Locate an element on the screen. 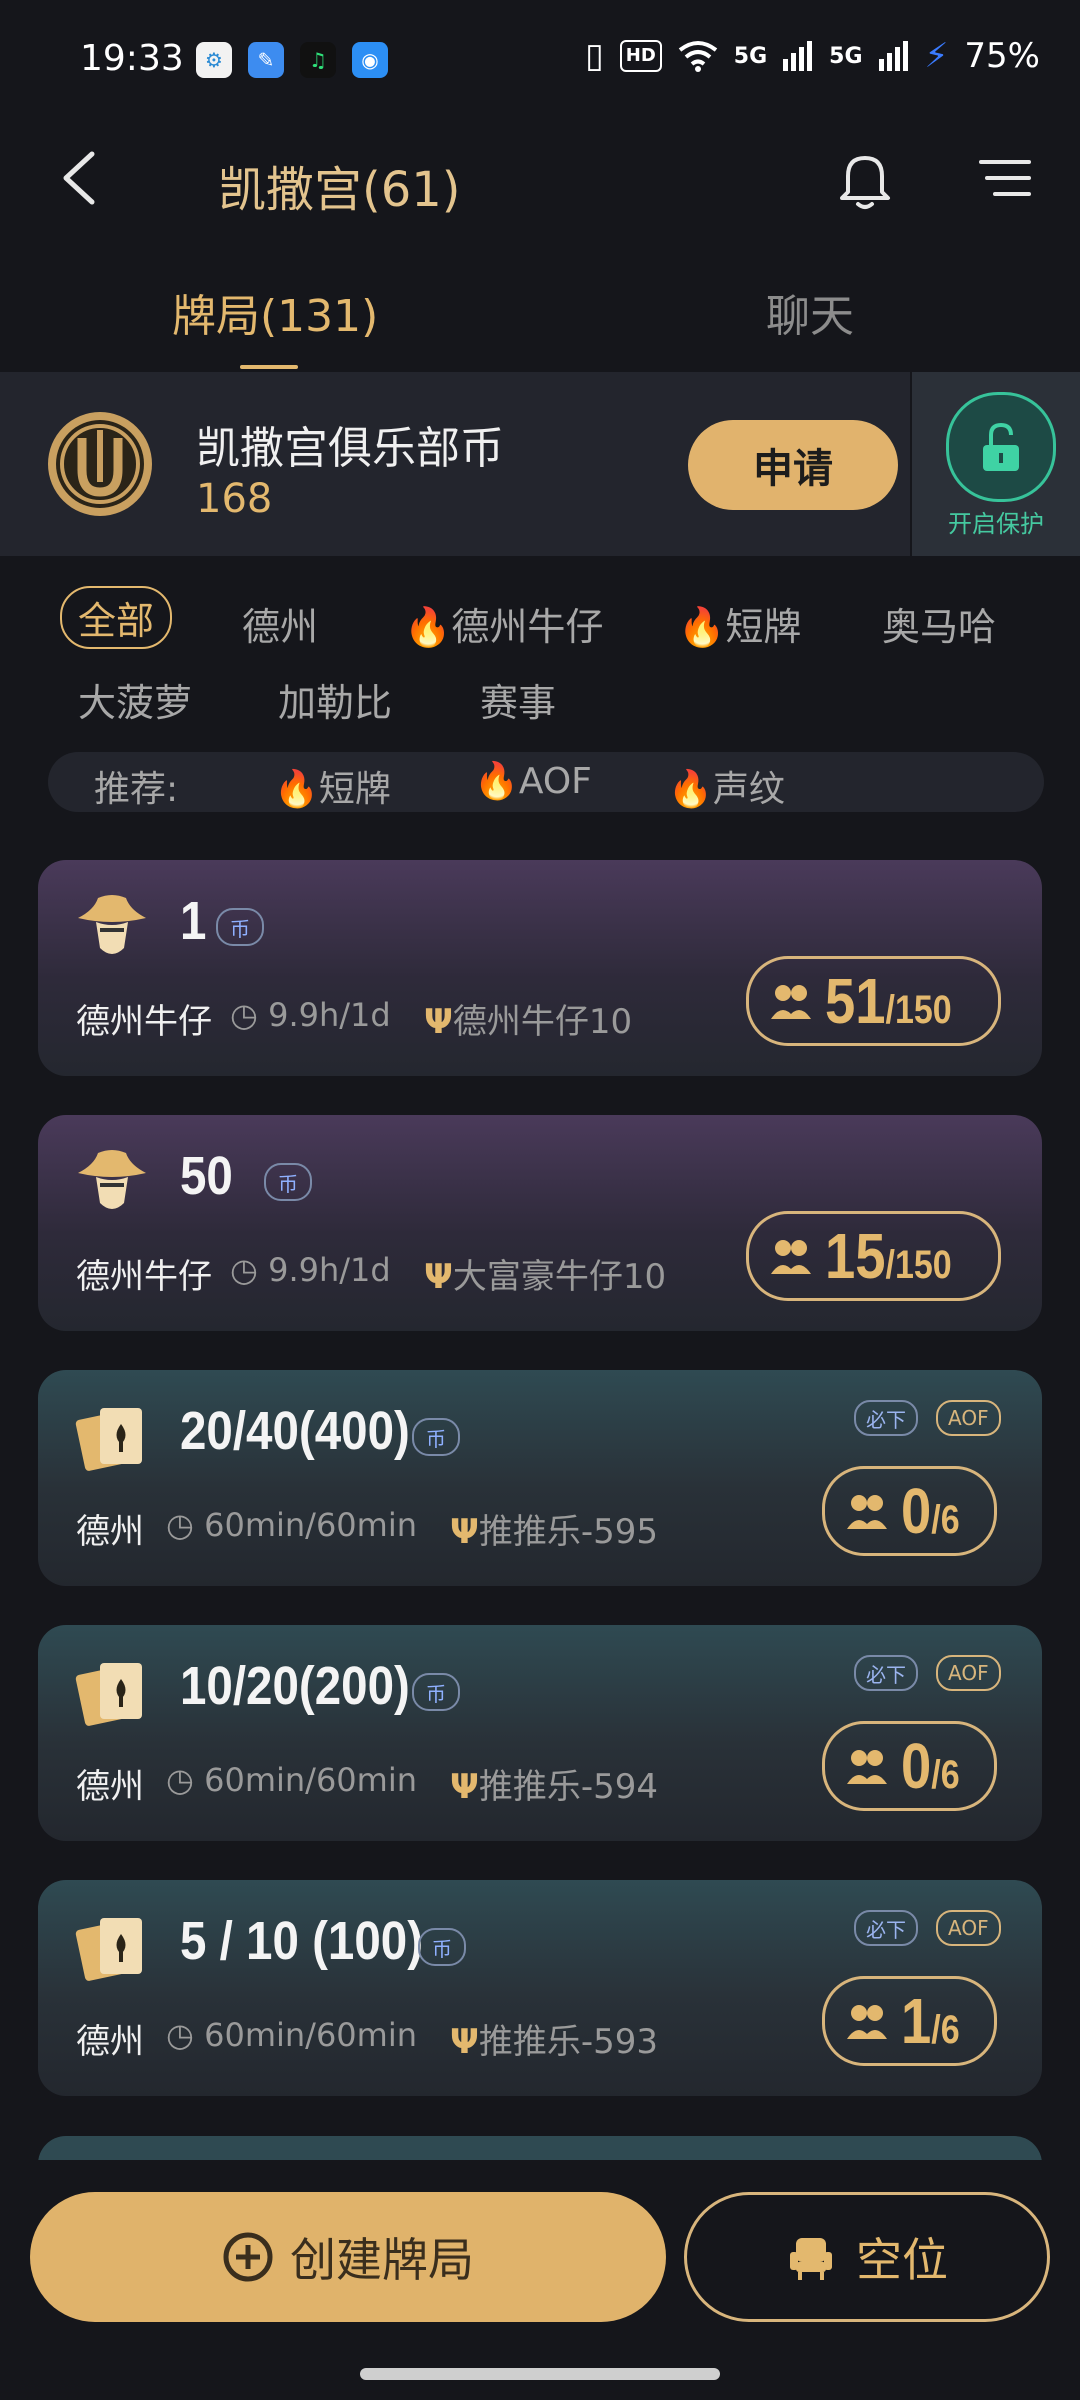  recommend-voiceprint: 🔥声纹 is located at coordinates (726, 786).